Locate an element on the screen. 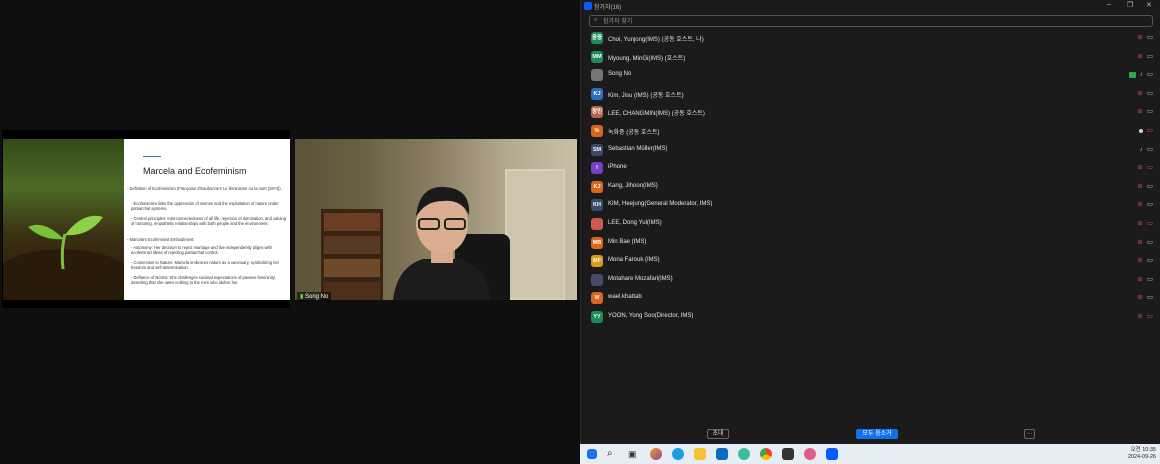  search-taskbar-icon: ⌕ is located at coordinates (613, 454).